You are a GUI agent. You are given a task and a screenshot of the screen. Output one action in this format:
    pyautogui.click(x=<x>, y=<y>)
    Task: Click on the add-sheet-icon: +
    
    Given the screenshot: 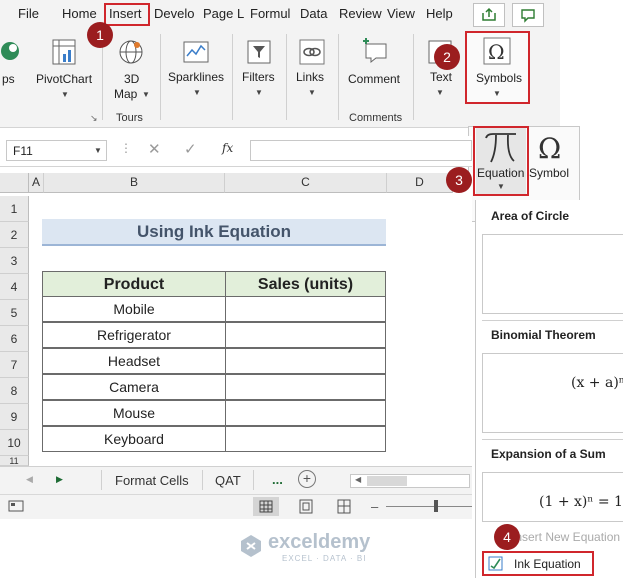 What is the action you would take?
    pyautogui.click(x=307, y=479)
    